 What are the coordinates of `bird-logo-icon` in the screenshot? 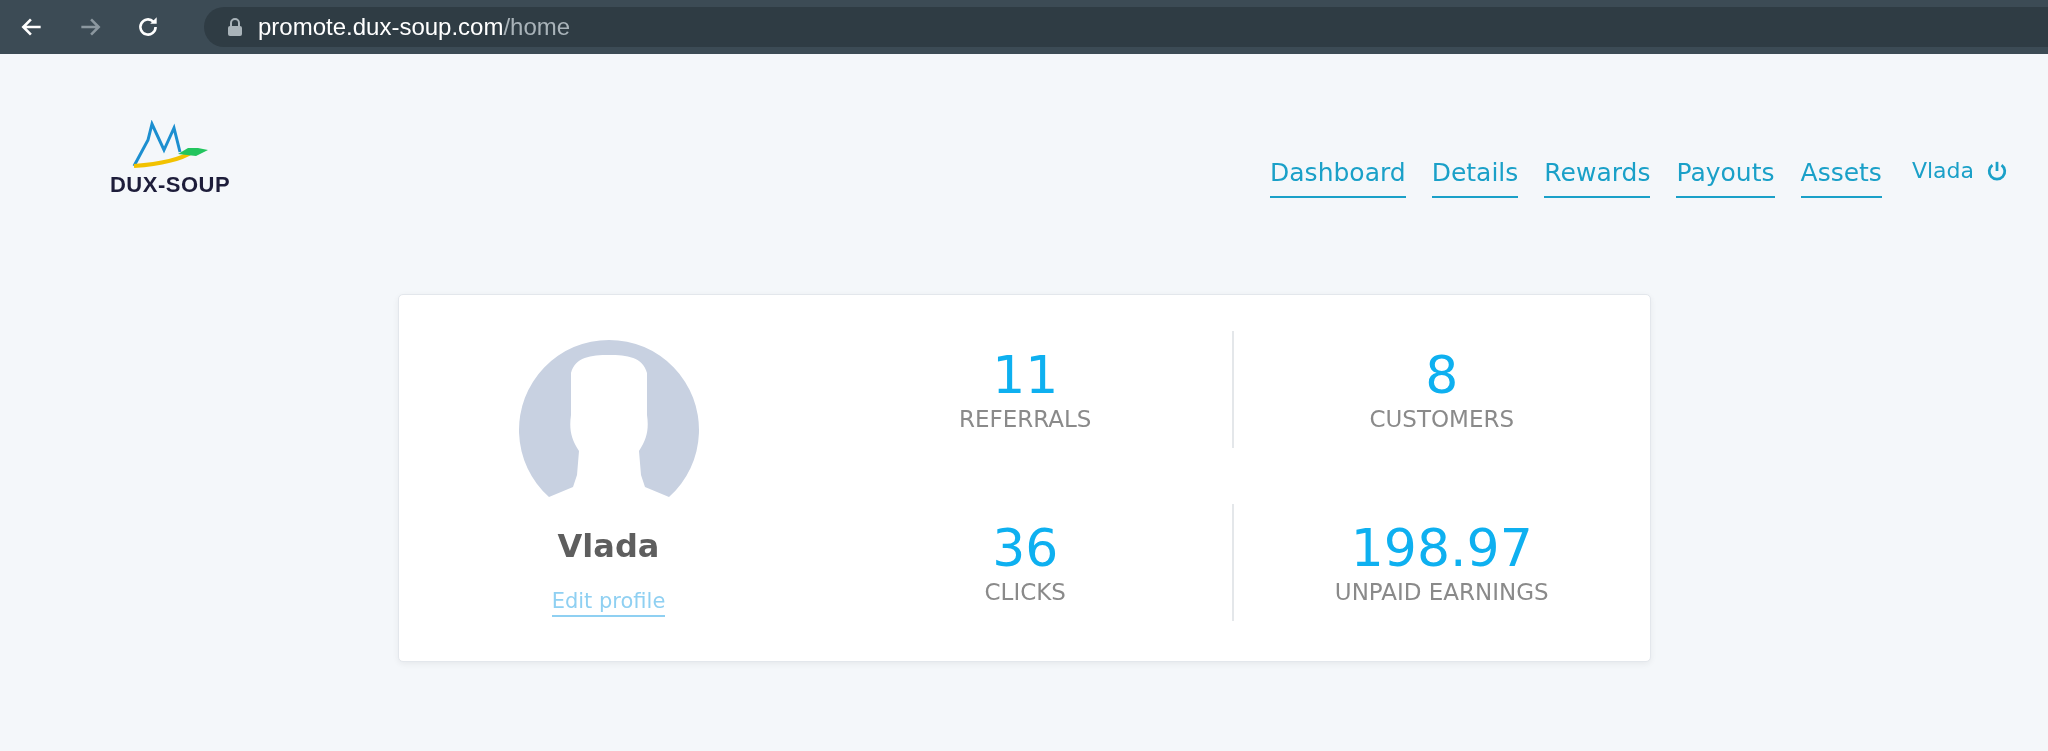 It's located at (170, 144).